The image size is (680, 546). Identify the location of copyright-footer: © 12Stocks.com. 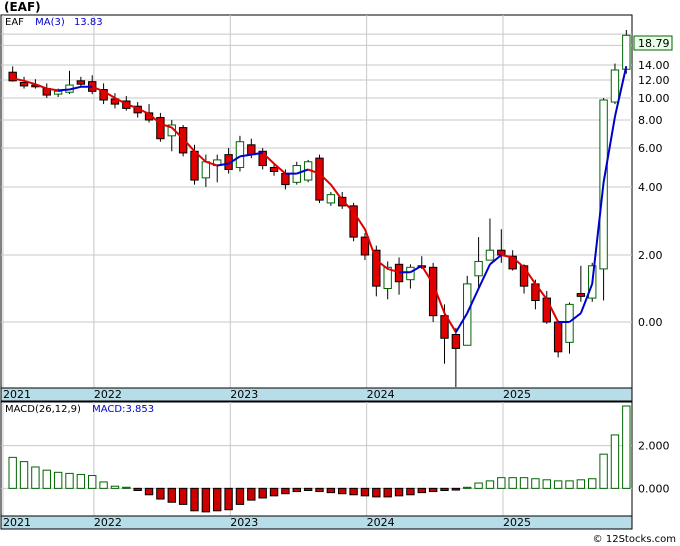
(634, 539).